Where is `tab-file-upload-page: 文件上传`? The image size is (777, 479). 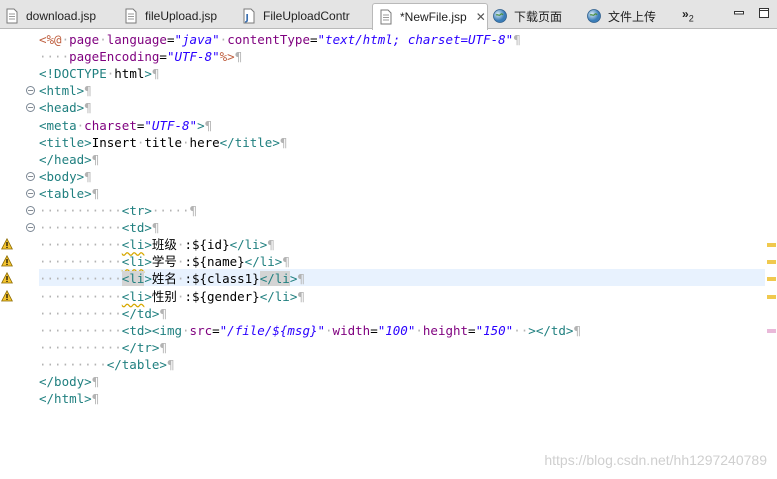 tab-file-upload-page: 文件上传 is located at coordinates (621, 16).